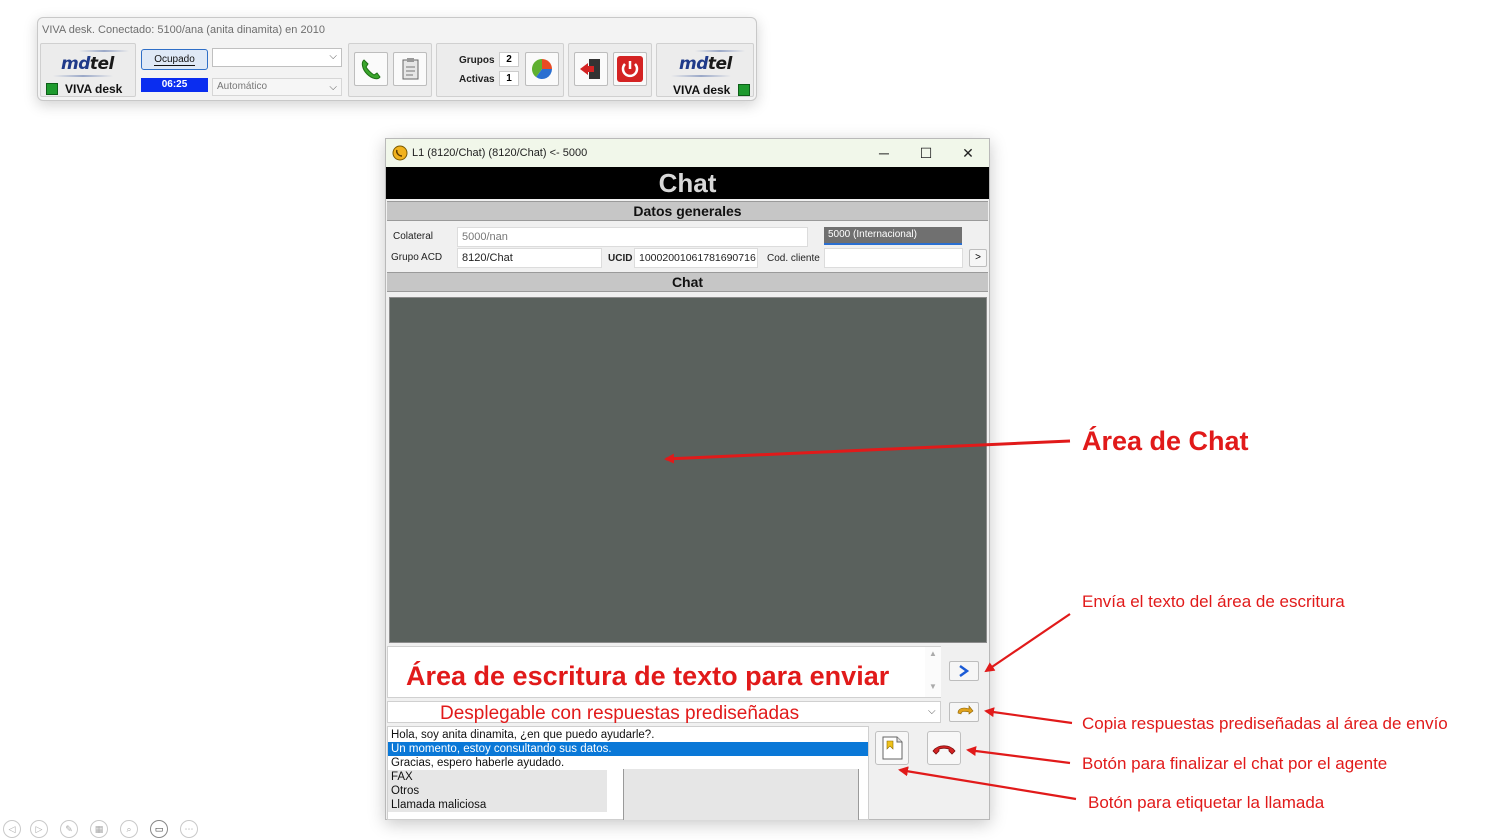  I want to click on colateral-field: 5000/nan, so click(632, 237).